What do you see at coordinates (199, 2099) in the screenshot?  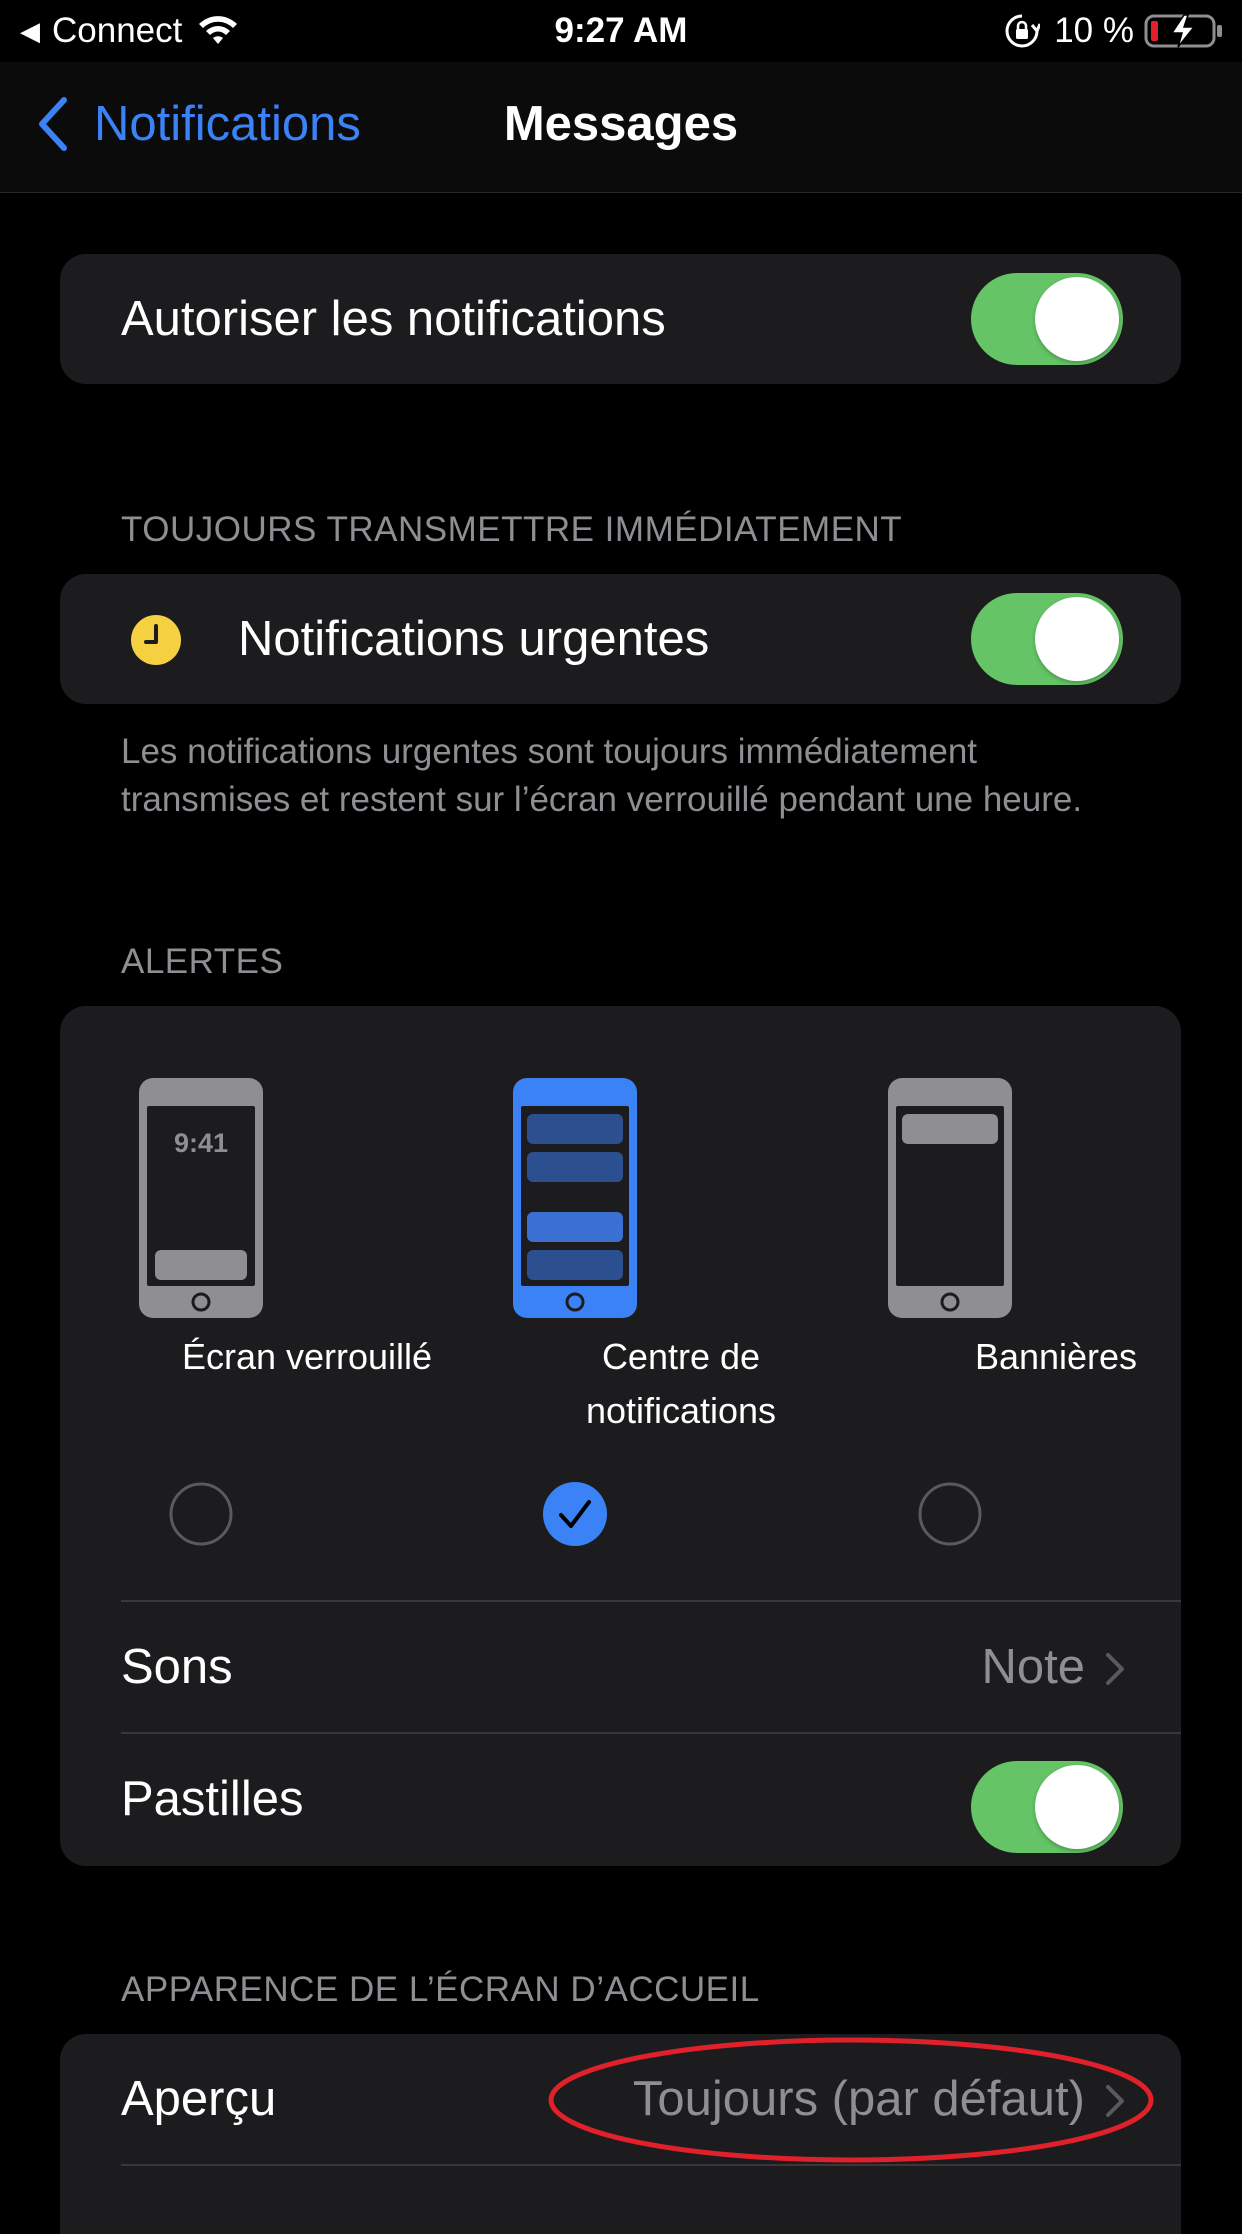 I see `preview-label: Aperçu` at bounding box center [199, 2099].